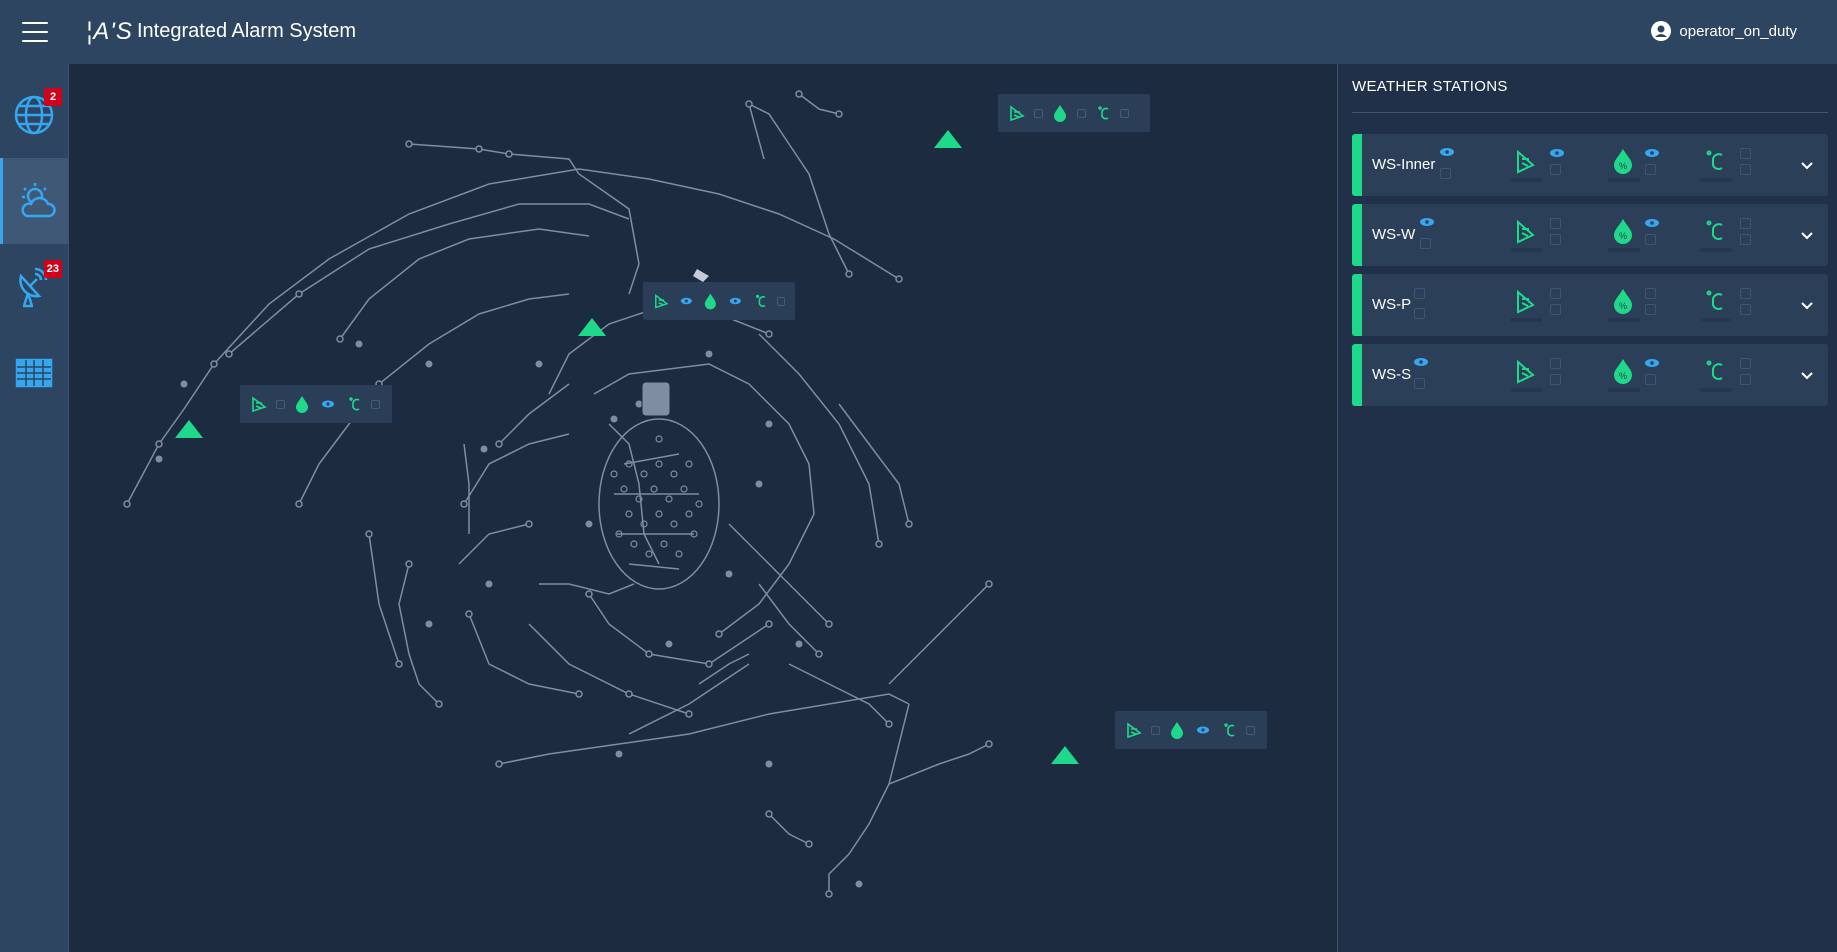 The image size is (1837, 952). What do you see at coordinates (1590, 375) in the screenshot?
I see `station-row: WS-S %` at bounding box center [1590, 375].